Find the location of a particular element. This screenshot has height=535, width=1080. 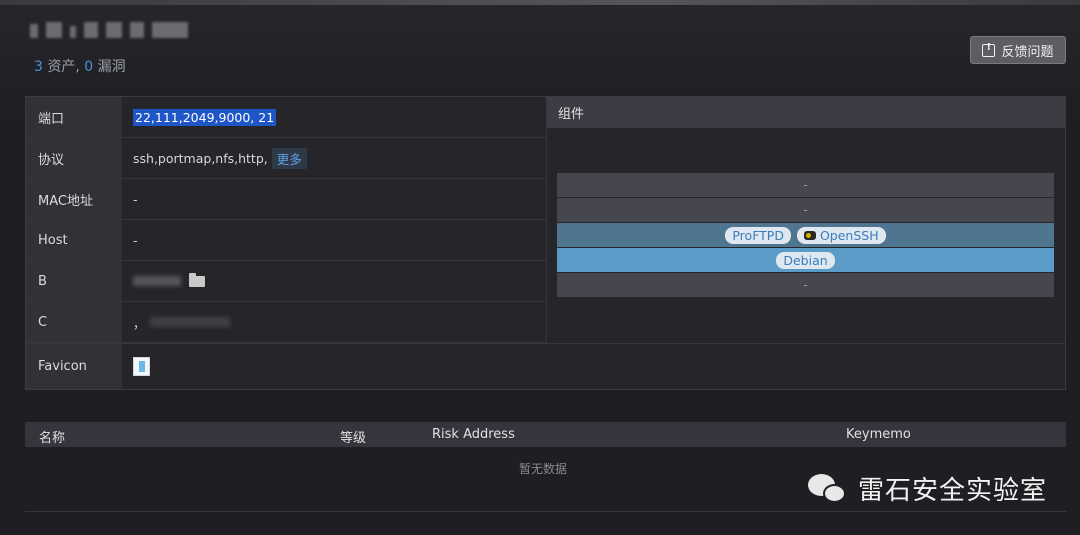

feedback-button: 反馈问题 is located at coordinates (1018, 50).